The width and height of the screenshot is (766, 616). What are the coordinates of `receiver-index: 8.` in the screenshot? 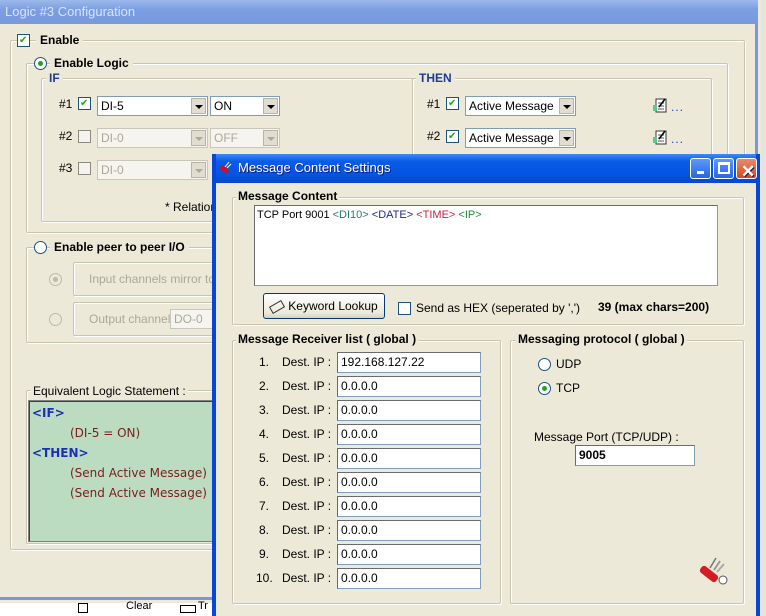 It's located at (264, 530).